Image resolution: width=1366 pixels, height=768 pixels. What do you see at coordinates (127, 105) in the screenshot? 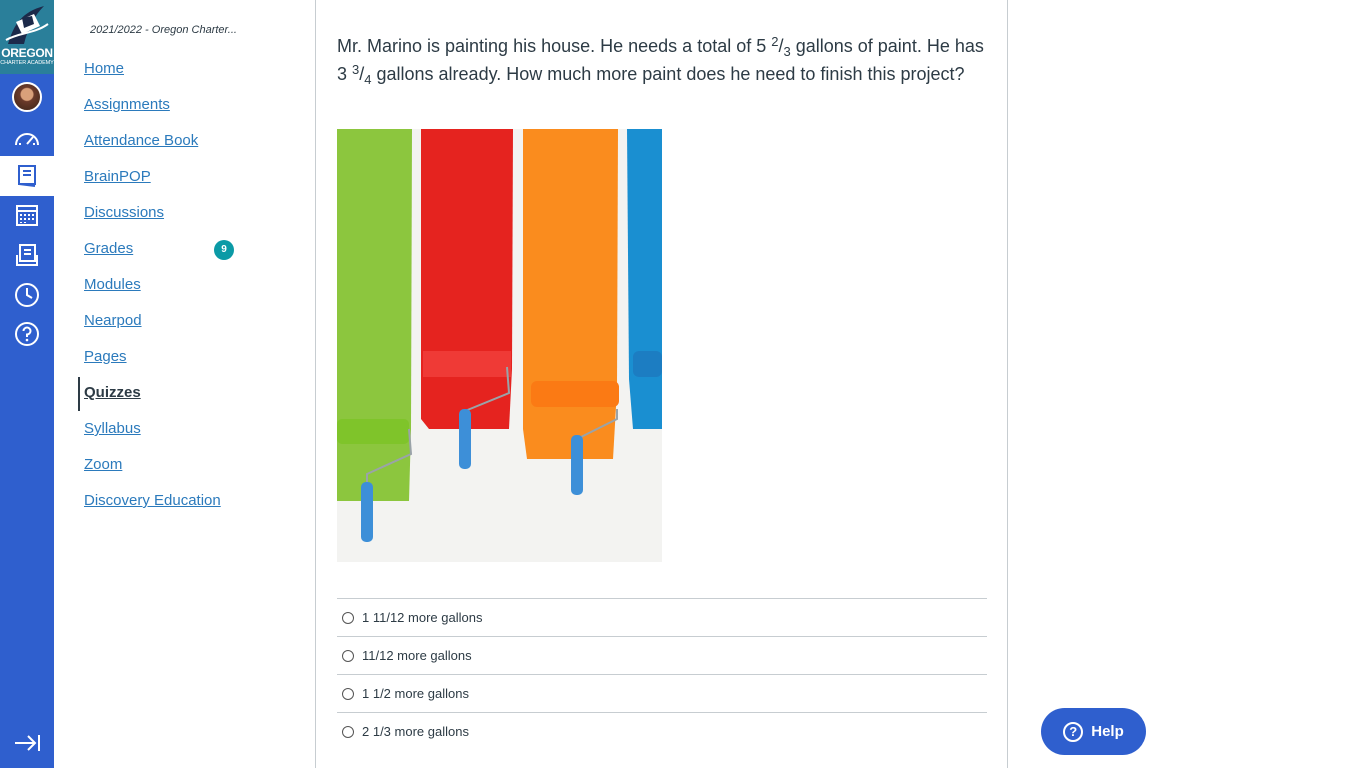
I see `course-link-assignments: Assignments` at bounding box center [127, 105].